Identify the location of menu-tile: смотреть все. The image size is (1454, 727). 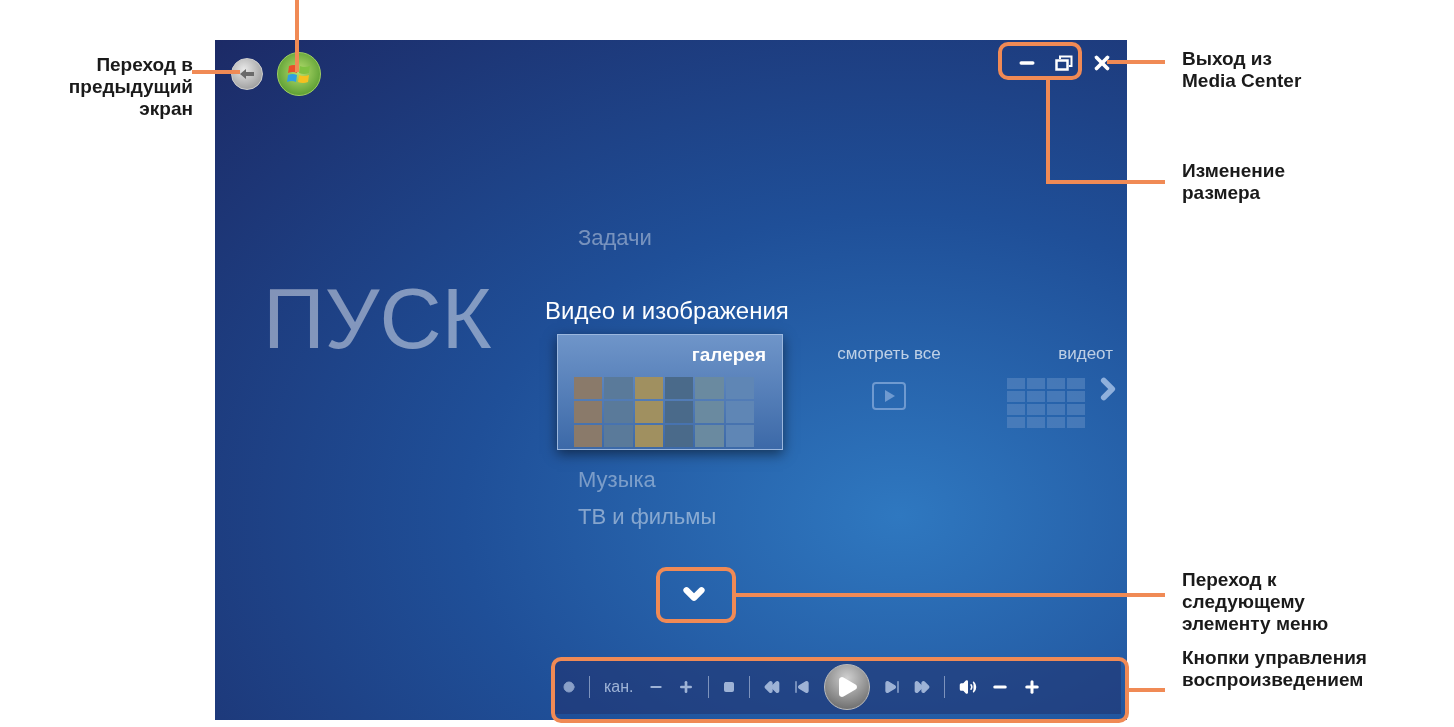
(889, 392).